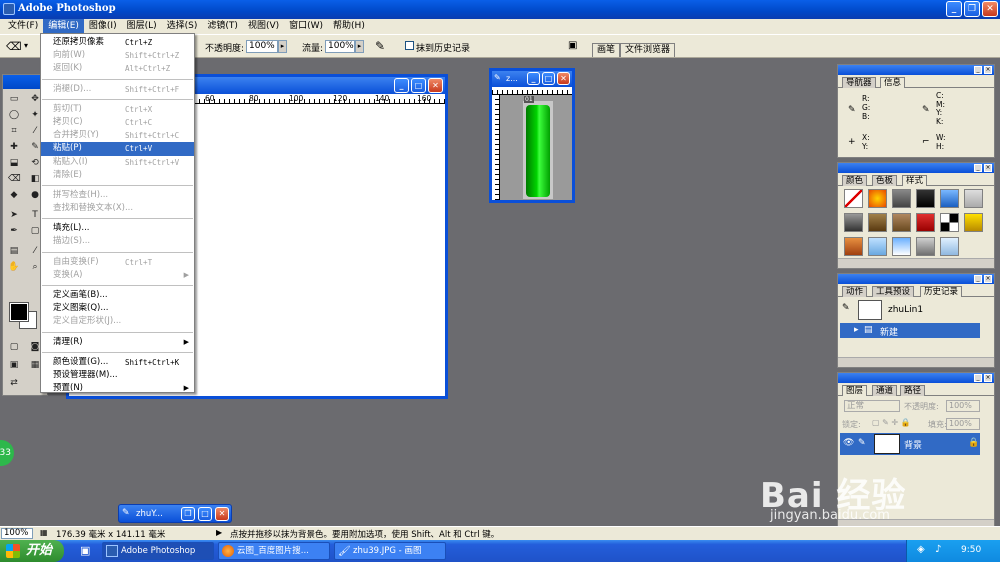 This screenshot has height=562, width=1000. I want to click on screen-mode-icon: ▣, so click(14, 365).